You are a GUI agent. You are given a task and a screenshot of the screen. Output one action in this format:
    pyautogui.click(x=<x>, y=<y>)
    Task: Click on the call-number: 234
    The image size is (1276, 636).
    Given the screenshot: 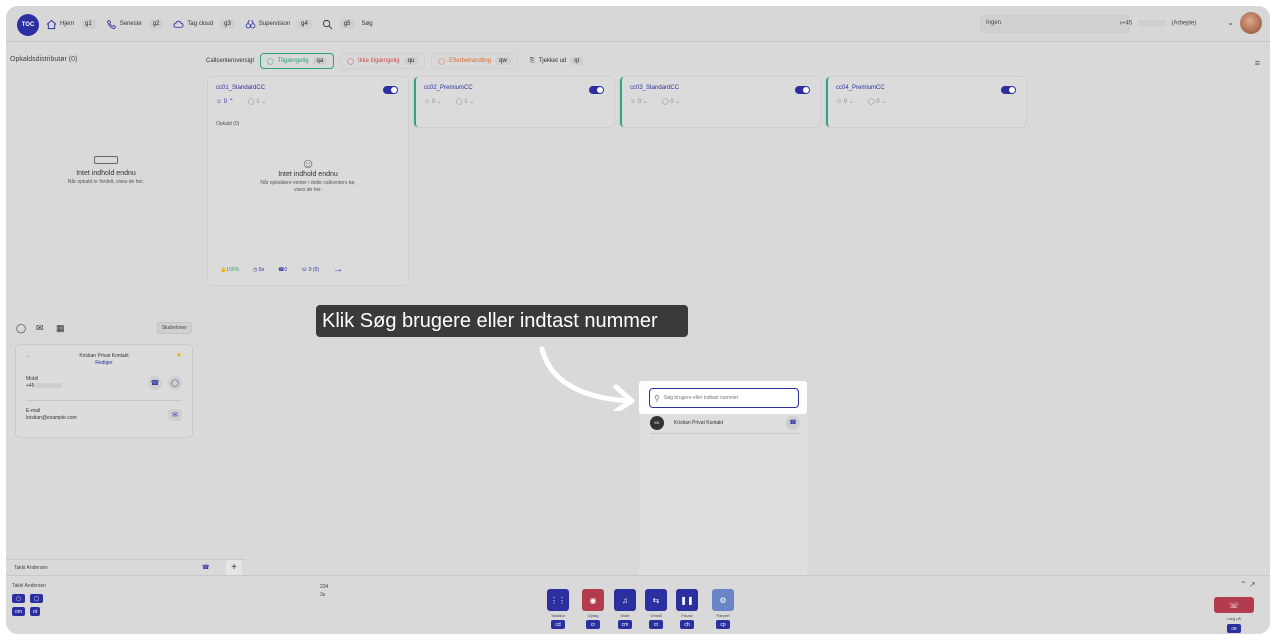 What is the action you would take?
    pyautogui.click(x=324, y=587)
    